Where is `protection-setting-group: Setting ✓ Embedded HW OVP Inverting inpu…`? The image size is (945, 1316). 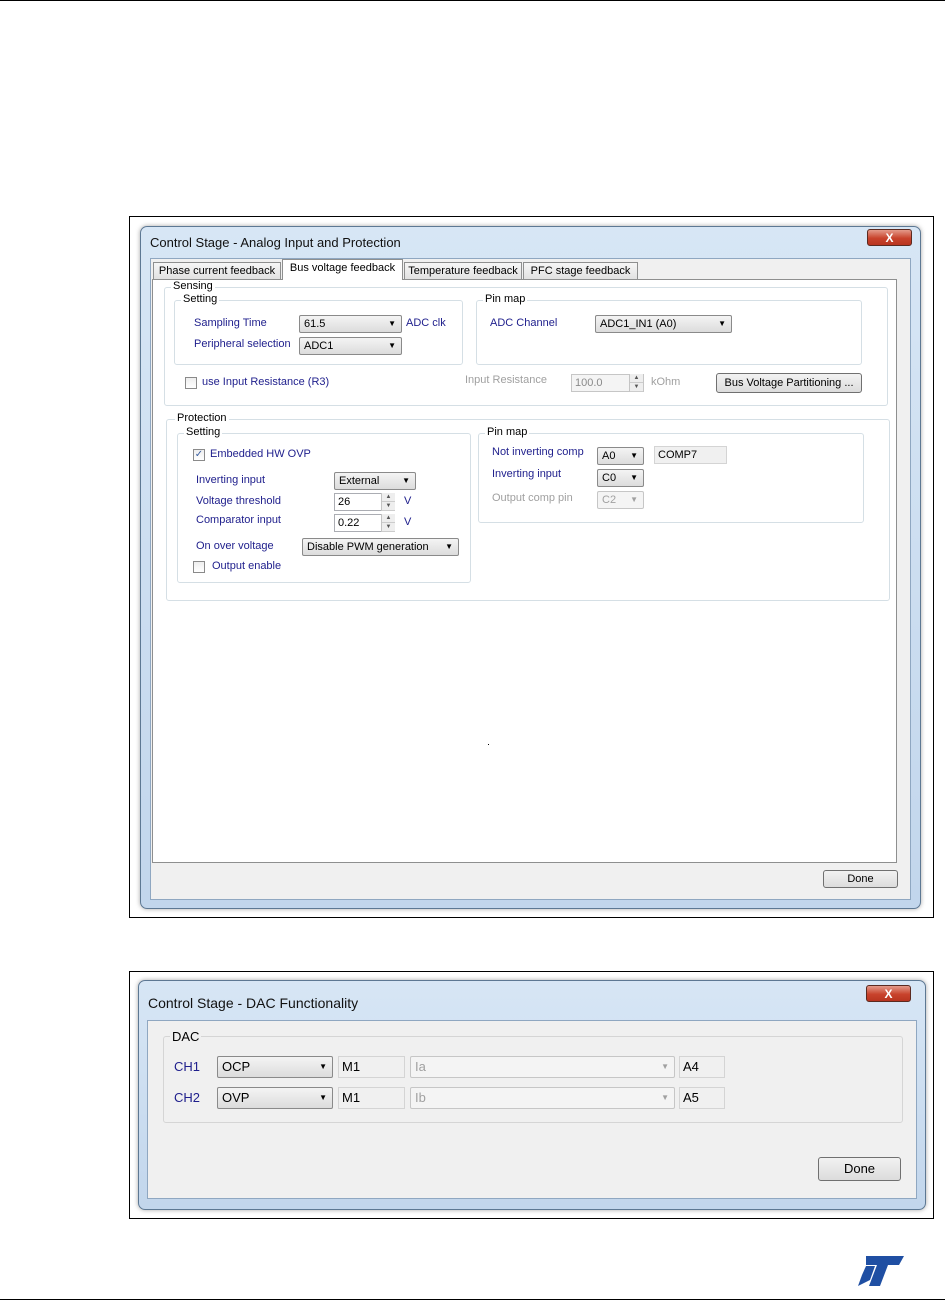 protection-setting-group: Setting ✓ Embedded HW OVP Inverting inpu… is located at coordinates (324, 504).